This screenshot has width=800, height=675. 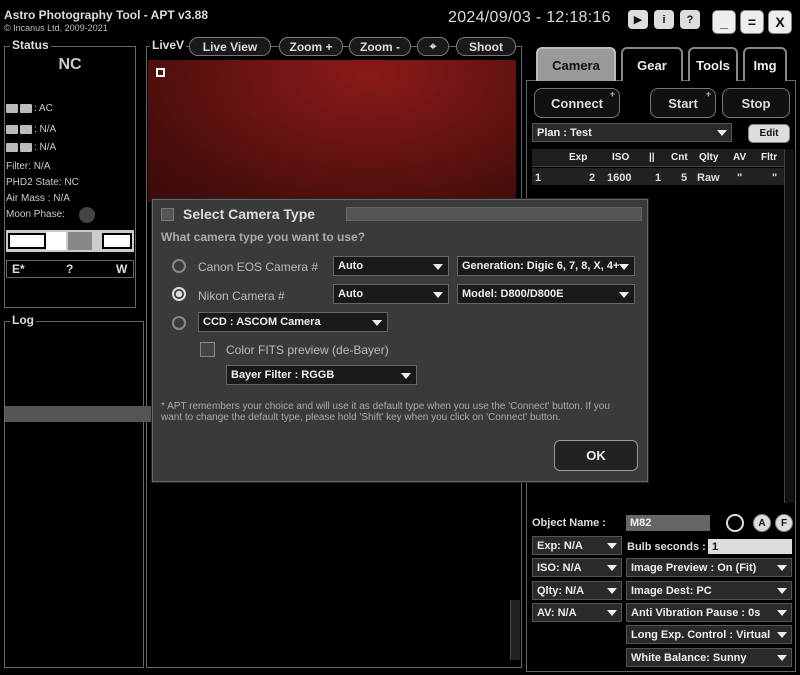 What do you see at coordinates (18, 269) in the screenshot?
I see `compass-east: E*` at bounding box center [18, 269].